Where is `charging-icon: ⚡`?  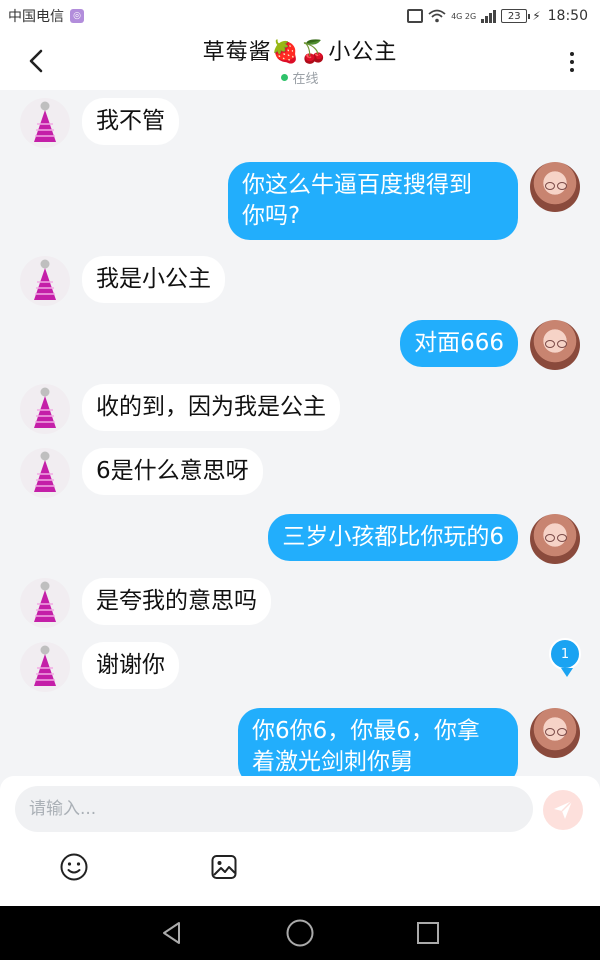
charging-icon: ⚡ is located at coordinates (536, 16).